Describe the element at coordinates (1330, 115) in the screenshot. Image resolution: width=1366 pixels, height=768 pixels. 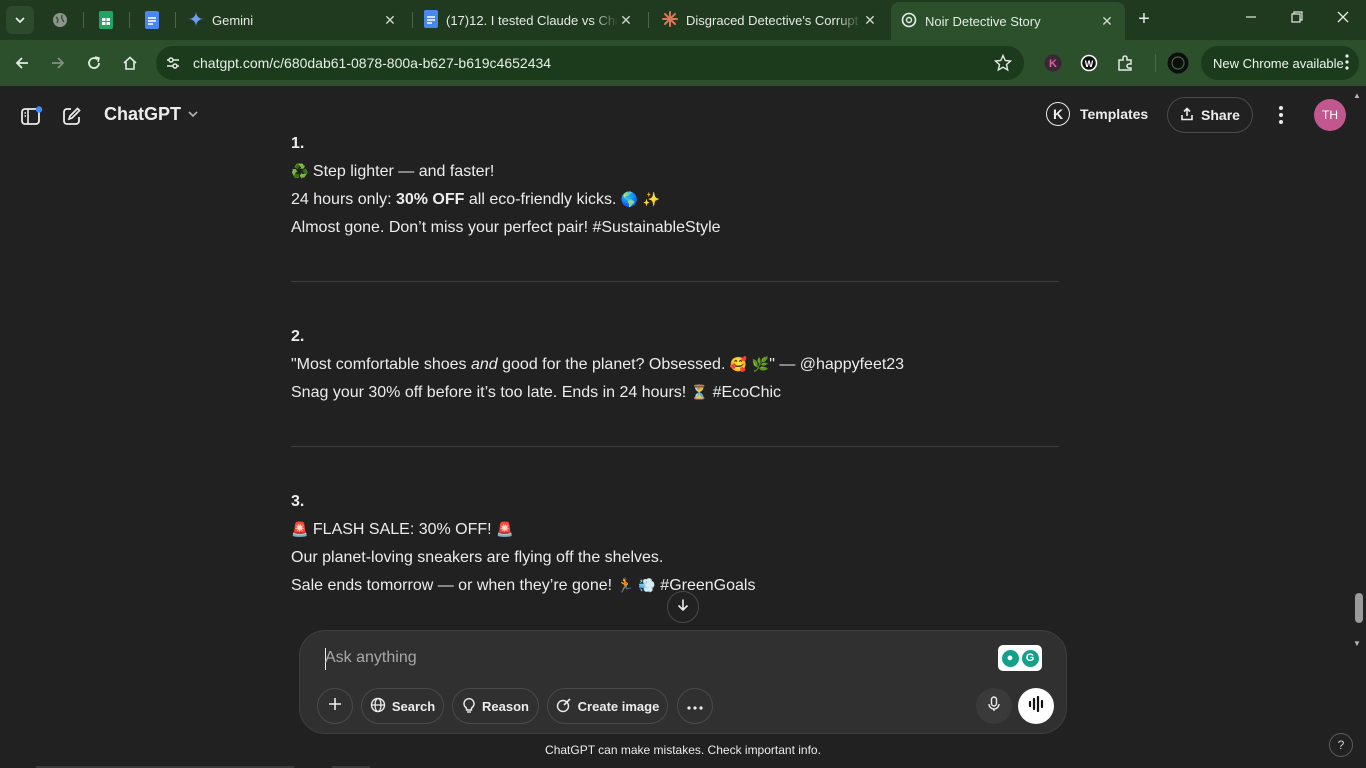
I see `avatar: TH` at that location.